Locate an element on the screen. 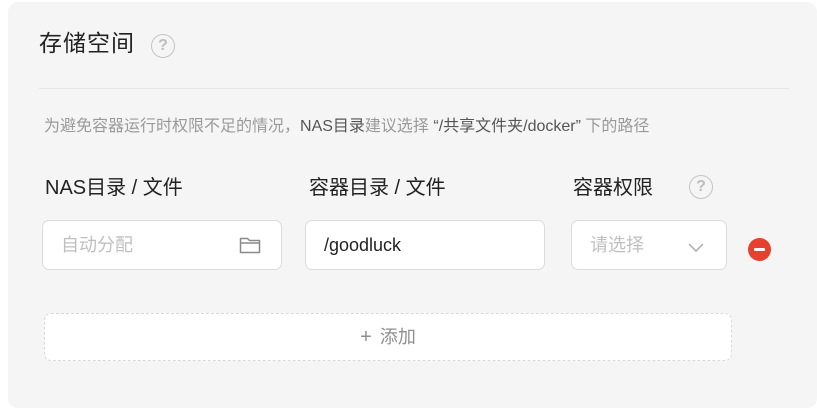  folder-icon is located at coordinates (250, 247).